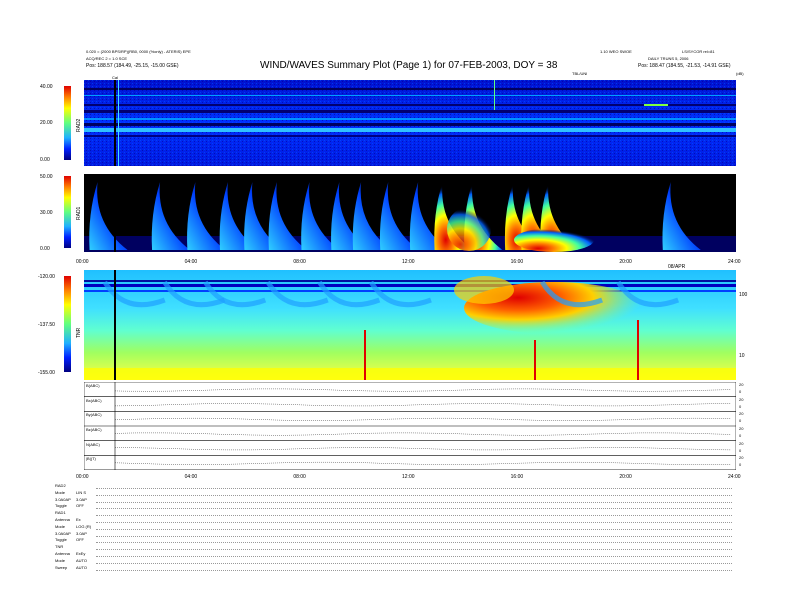  What do you see at coordinates (410, 325) in the screenshot?
I see `tnr-spectrogram` at bounding box center [410, 325].